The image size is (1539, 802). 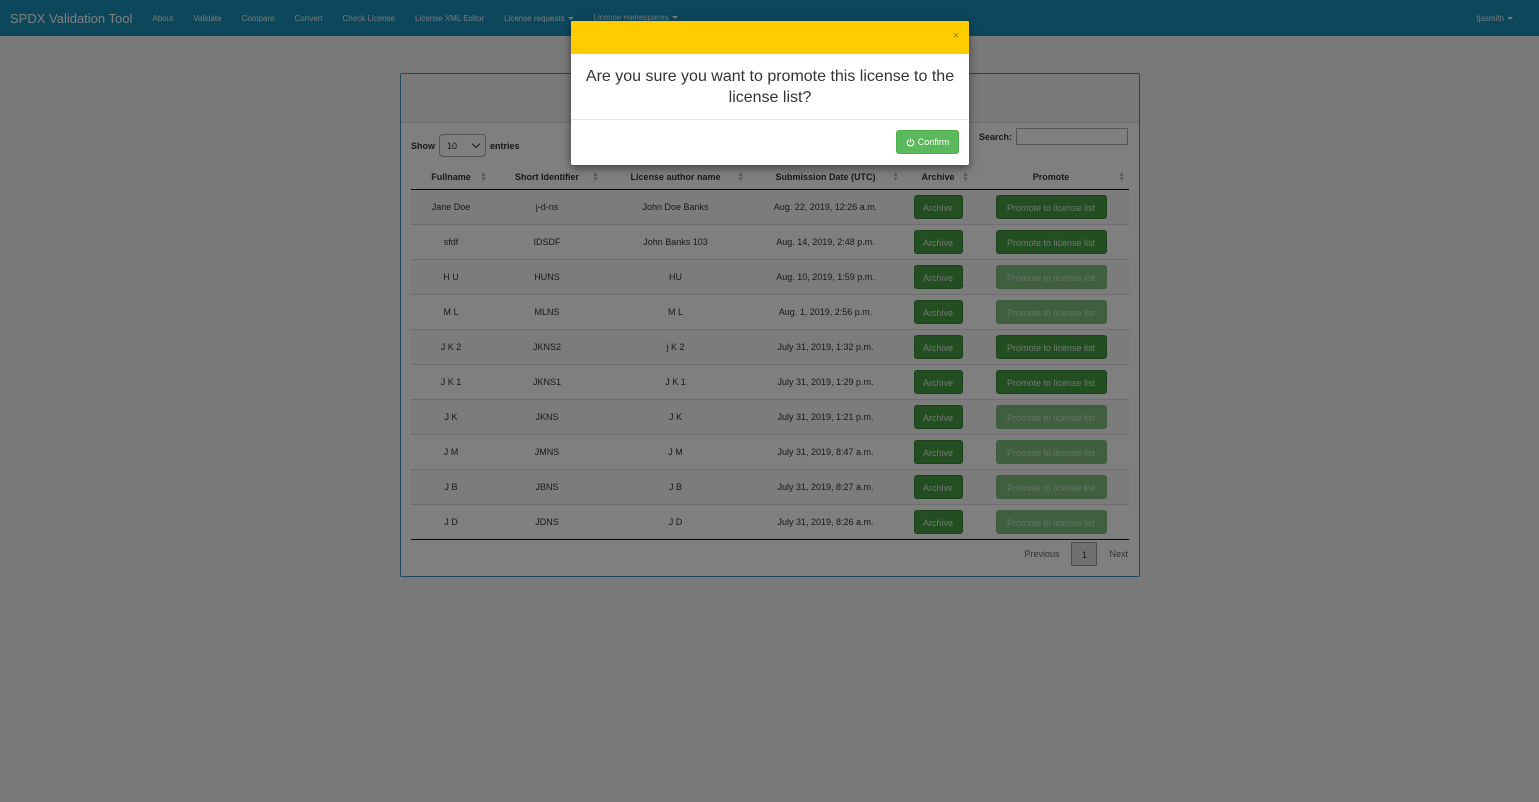 What do you see at coordinates (910, 142) in the screenshot?
I see `power-icon` at bounding box center [910, 142].